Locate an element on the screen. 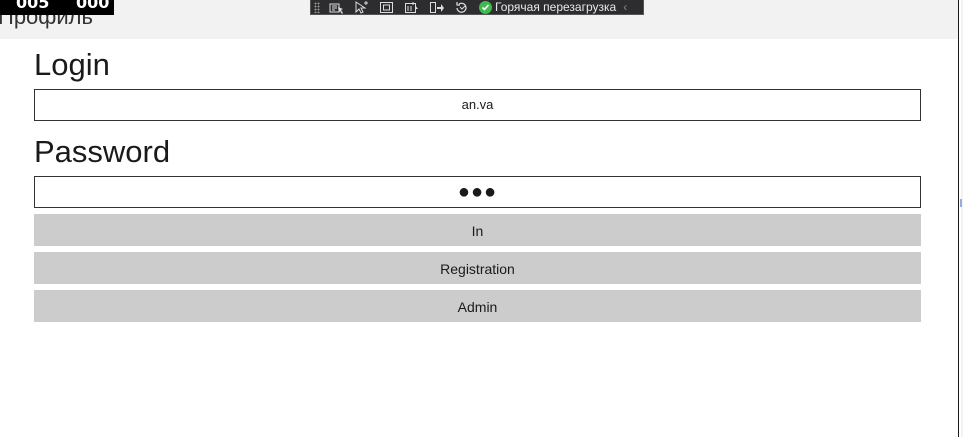 Image resolution: width=963 pixels, height=437 pixels. frame-counter-right: 000 is located at coordinates (93, 6).